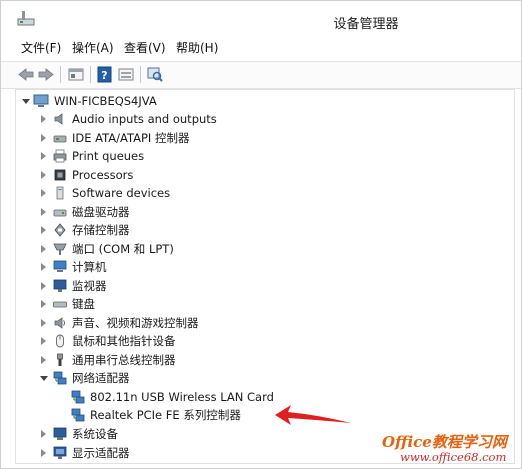 The image size is (522, 469). What do you see at coordinates (101, 378) in the screenshot?
I see `tree-item-label: 网络适配器` at bounding box center [101, 378].